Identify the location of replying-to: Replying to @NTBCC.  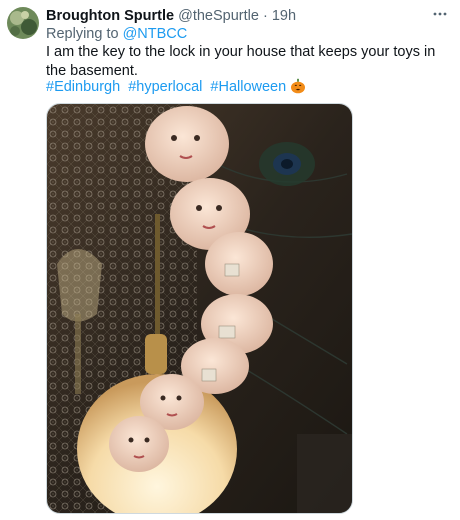
(116, 34).